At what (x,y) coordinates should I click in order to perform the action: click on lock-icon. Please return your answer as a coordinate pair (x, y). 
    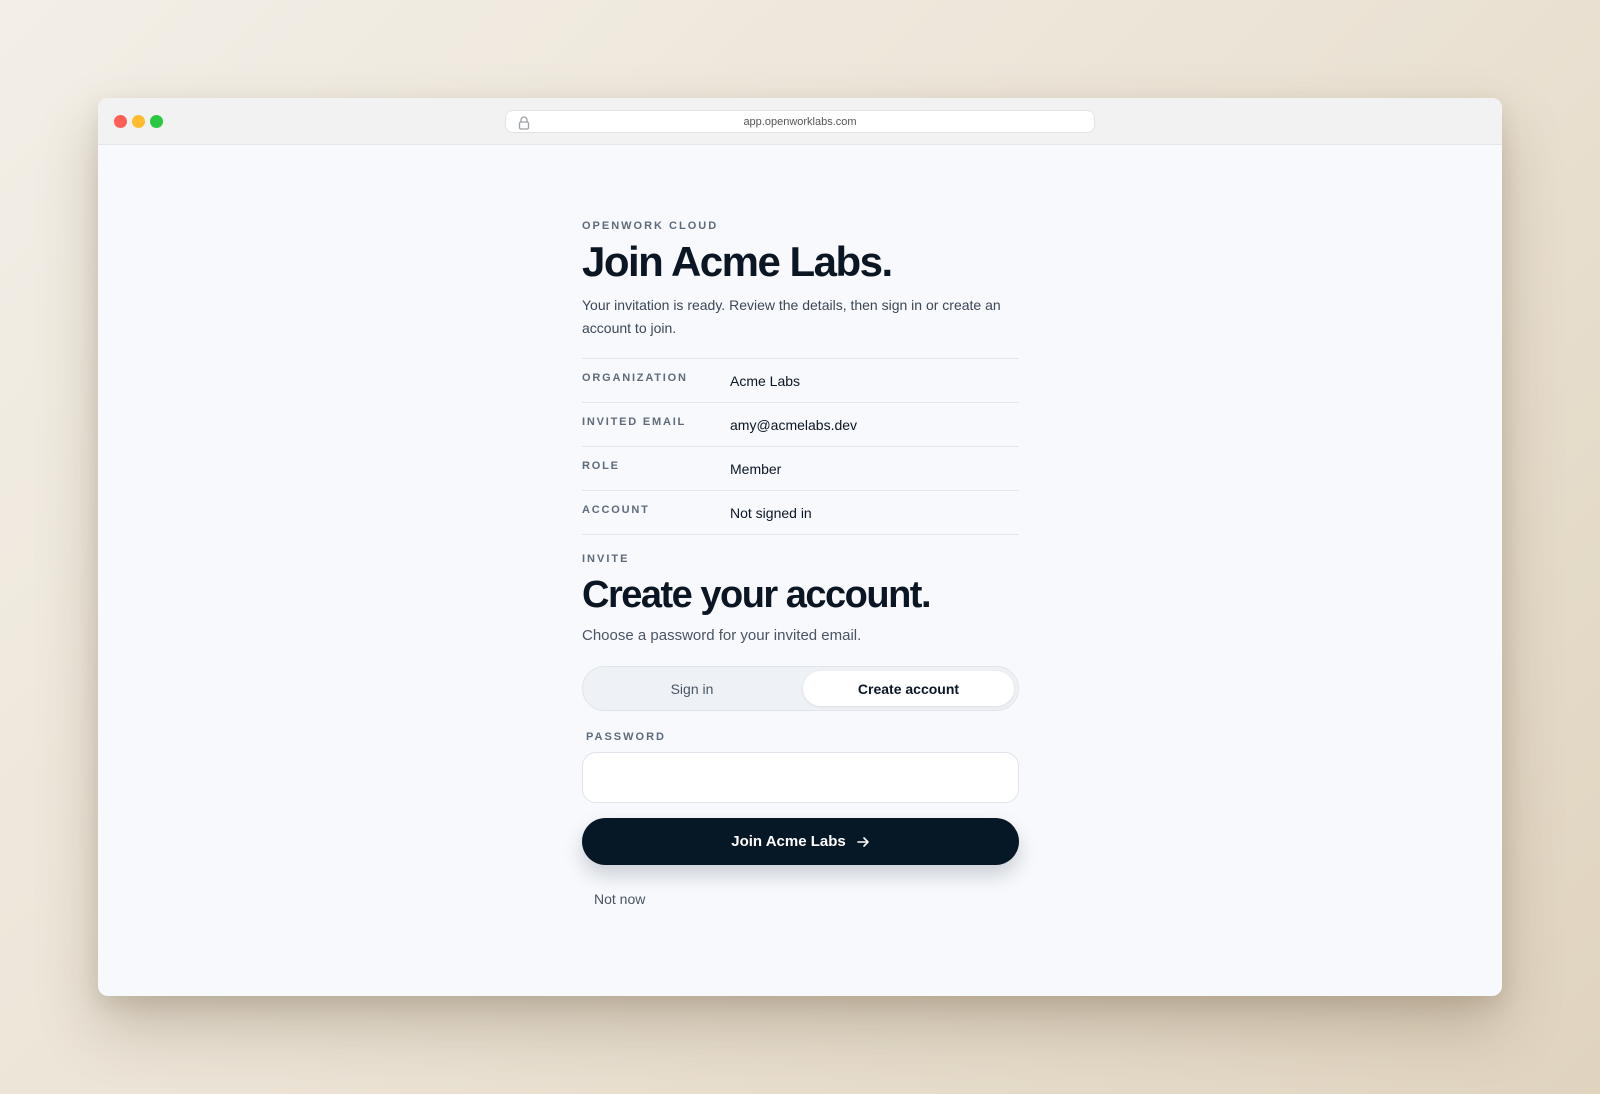
    Looking at the image, I should click on (524, 123).